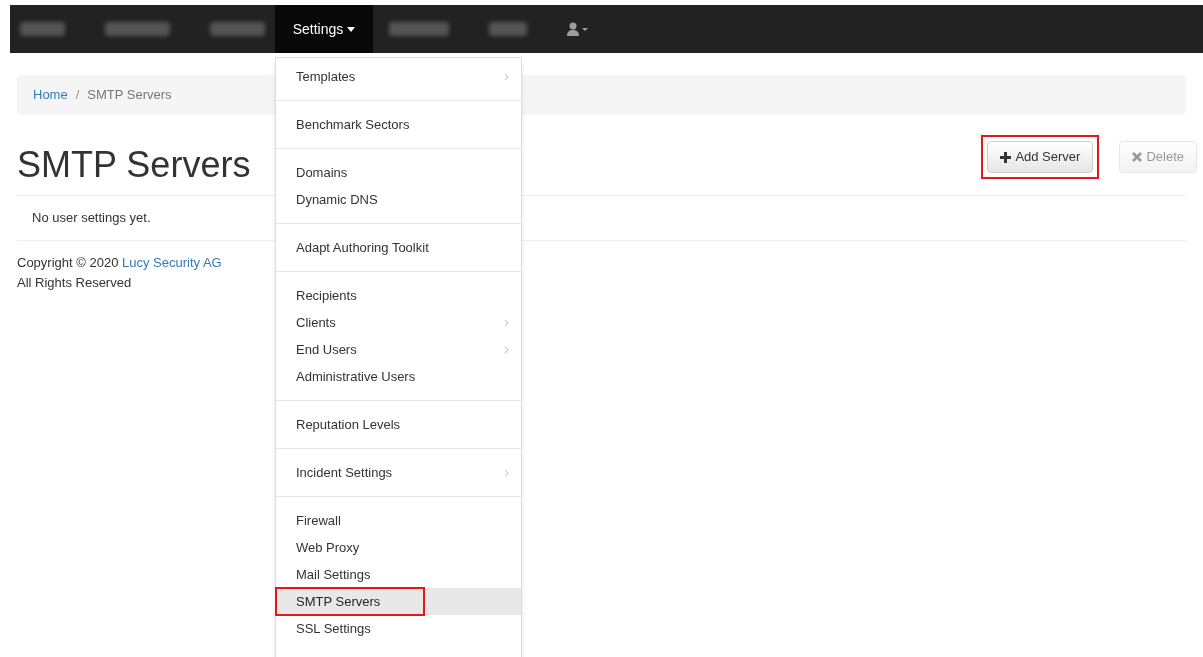 Image resolution: width=1203 pixels, height=657 pixels. Describe the element at coordinates (1040, 157) in the screenshot. I see `add-server-button: Add Server` at that location.